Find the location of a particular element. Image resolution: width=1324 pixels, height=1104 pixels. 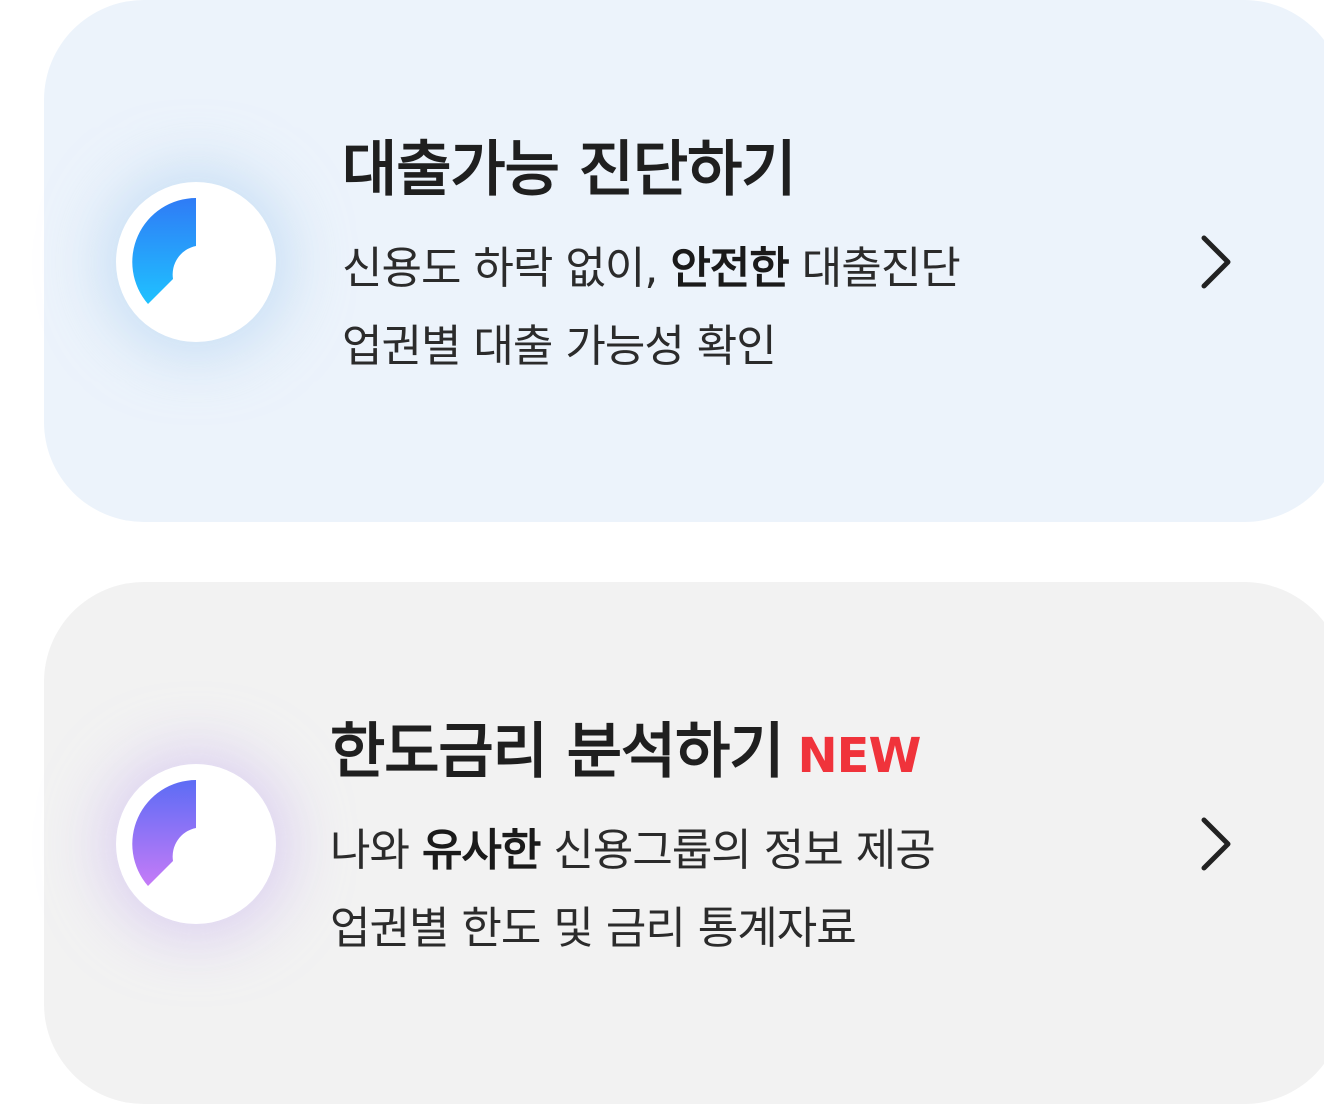

card-description: 신용도 하락 없이, 안전한 대출진단 업권별 대출 가능성 확인 is located at coordinates (651, 308).